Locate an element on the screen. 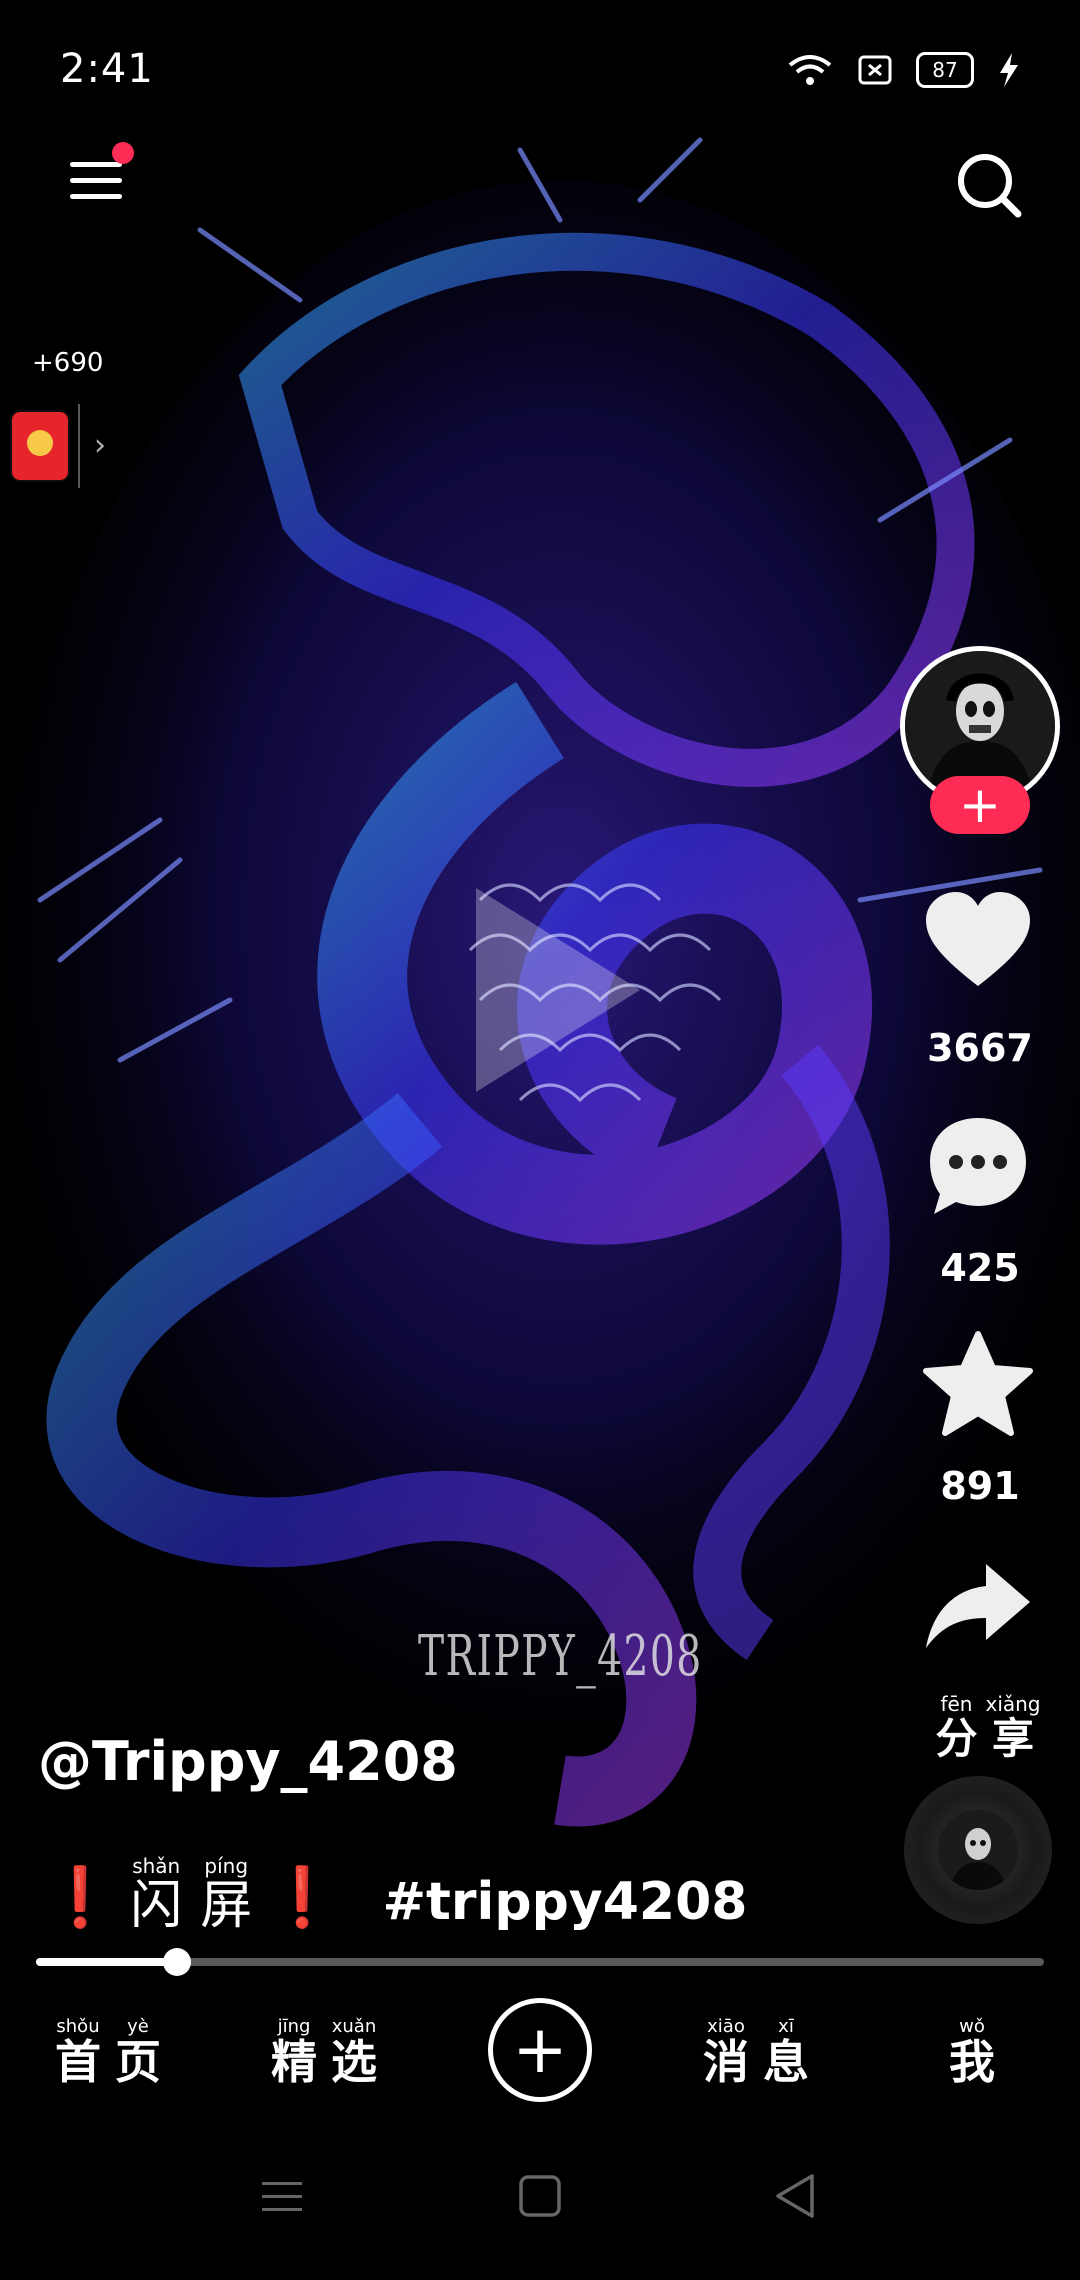  share-label: fēn 分 xiǎng 享 is located at coordinates (988, 1716).